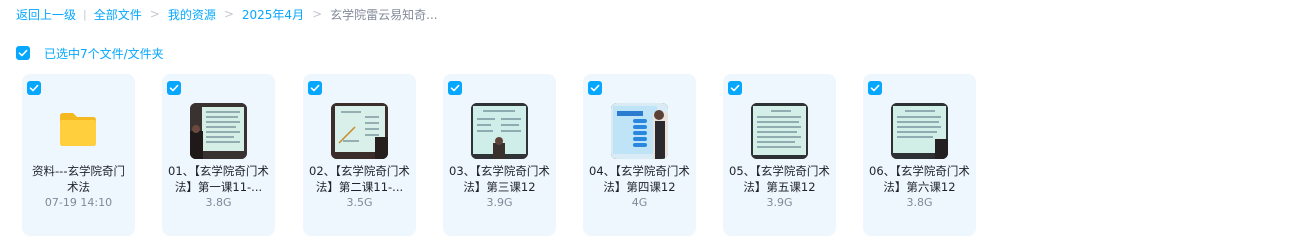 This screenshot has width=1313, height=250. What do you see at coordinates (104, 53) in the screenshot?
I see `selection-count-text: 已选中7个文件/文件夹` at bounding box center [104, 53].